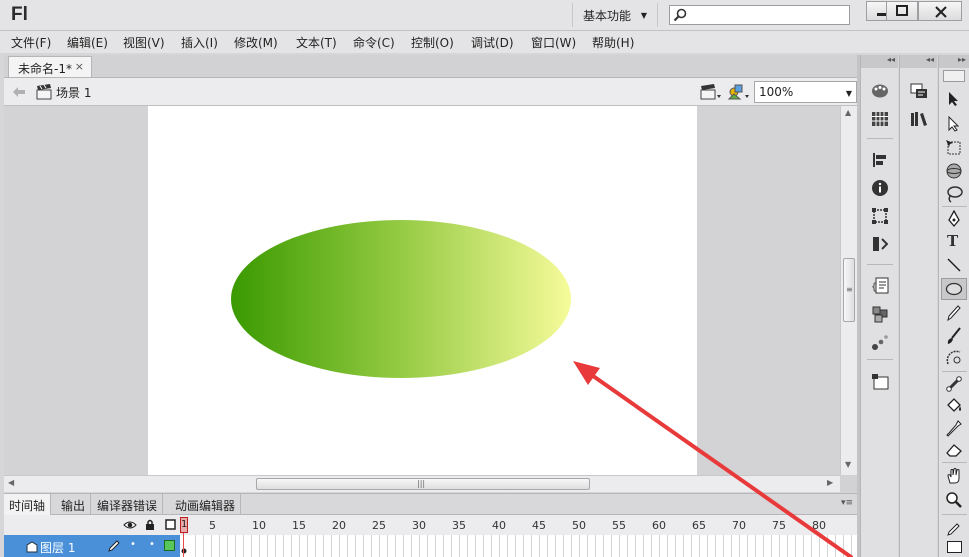 The width and height of the screenshot is (969, 557). I want to click on vertical-scroll-thumb: ≡, so click(849, 290).